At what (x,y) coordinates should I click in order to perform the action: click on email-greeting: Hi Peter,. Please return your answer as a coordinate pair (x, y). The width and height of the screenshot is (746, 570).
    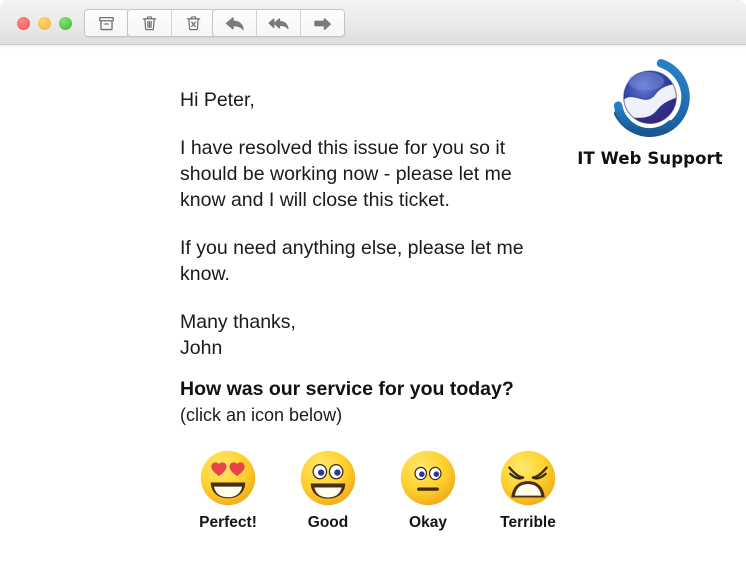
    Looking at the image, I should click on (217, 100).